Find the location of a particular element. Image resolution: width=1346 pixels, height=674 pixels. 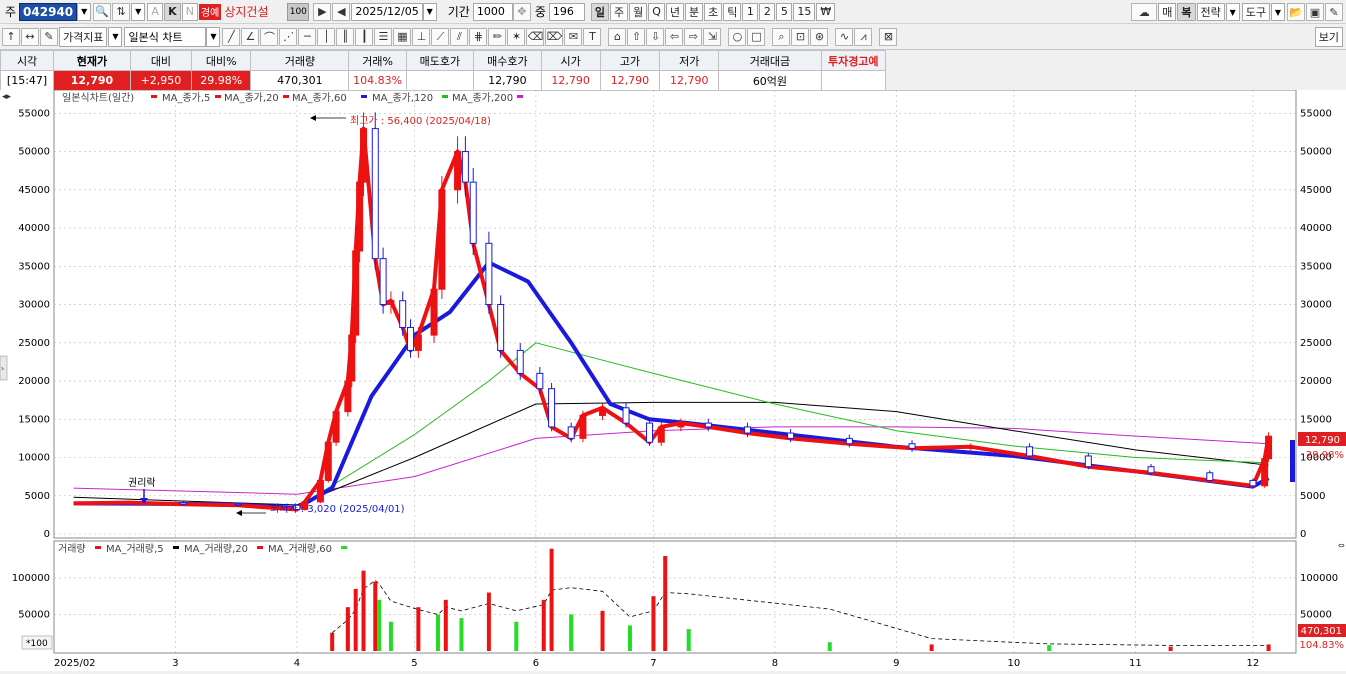

stock-code-dropdown: ▼ is located at coordinates (84, 11).